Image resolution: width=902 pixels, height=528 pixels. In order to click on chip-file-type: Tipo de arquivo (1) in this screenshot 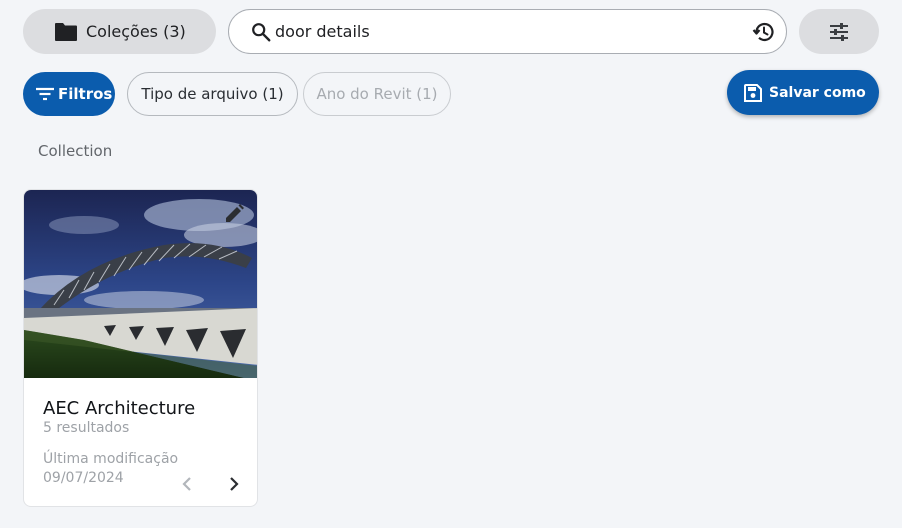, I will do `click(212, 94)`.